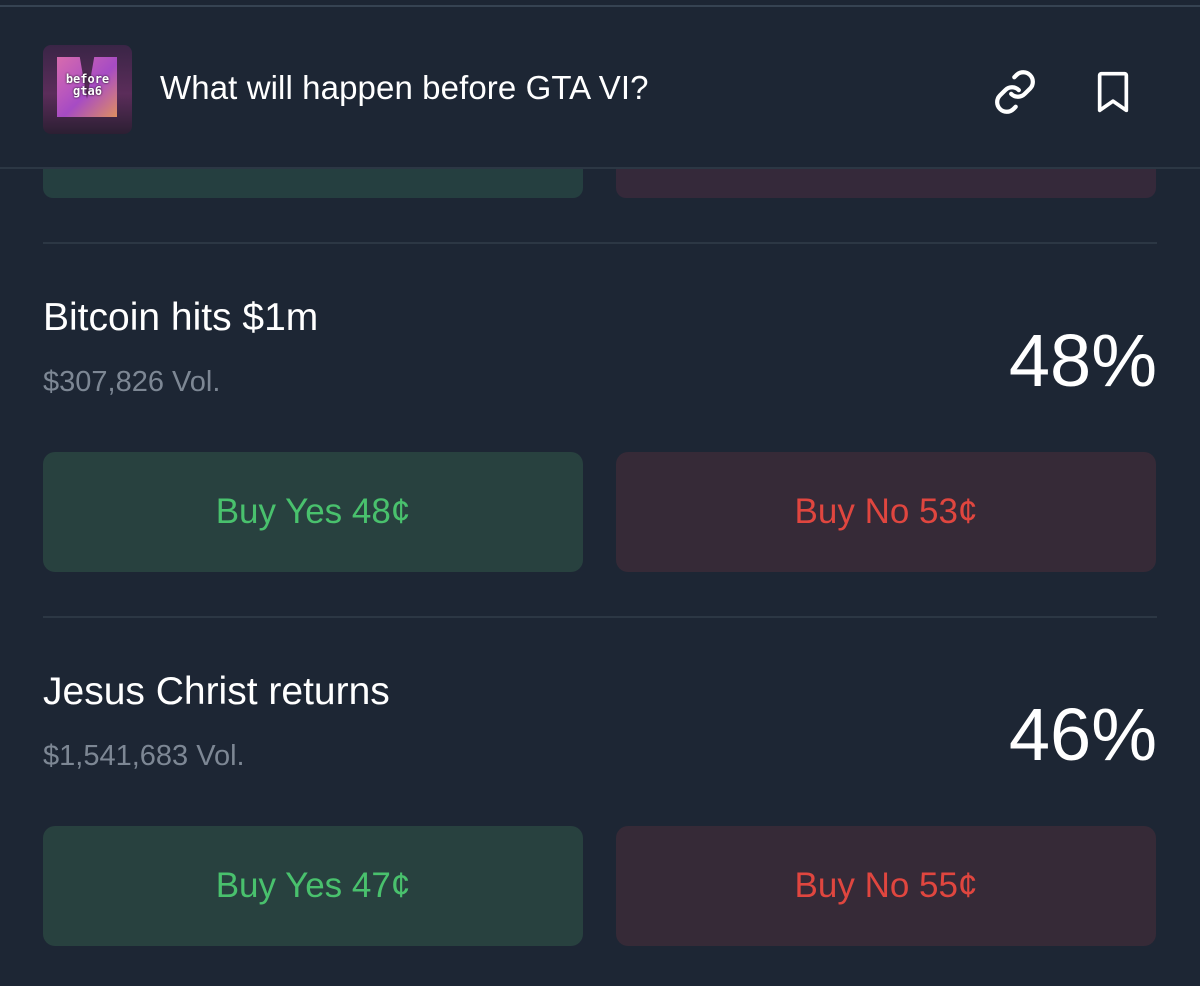 This screenshot has height=986, width=1200. What do you see at coordinates (1082, 360) in the screenshot?
I see `market-probability: 48%` at bounding box center [1082, 360].